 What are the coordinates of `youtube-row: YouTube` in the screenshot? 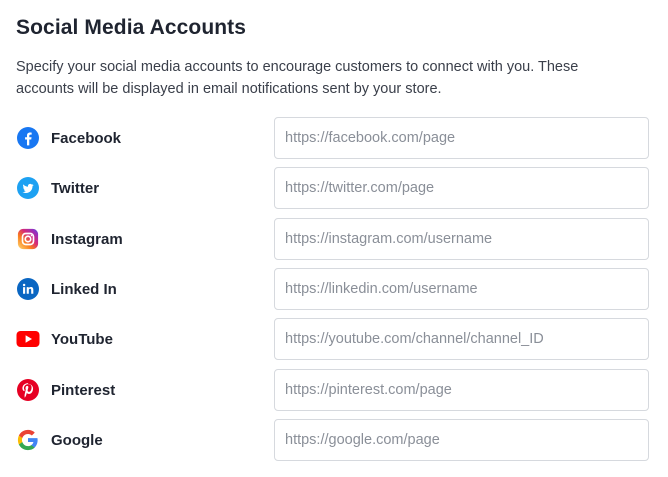 It's located at (334, 339).